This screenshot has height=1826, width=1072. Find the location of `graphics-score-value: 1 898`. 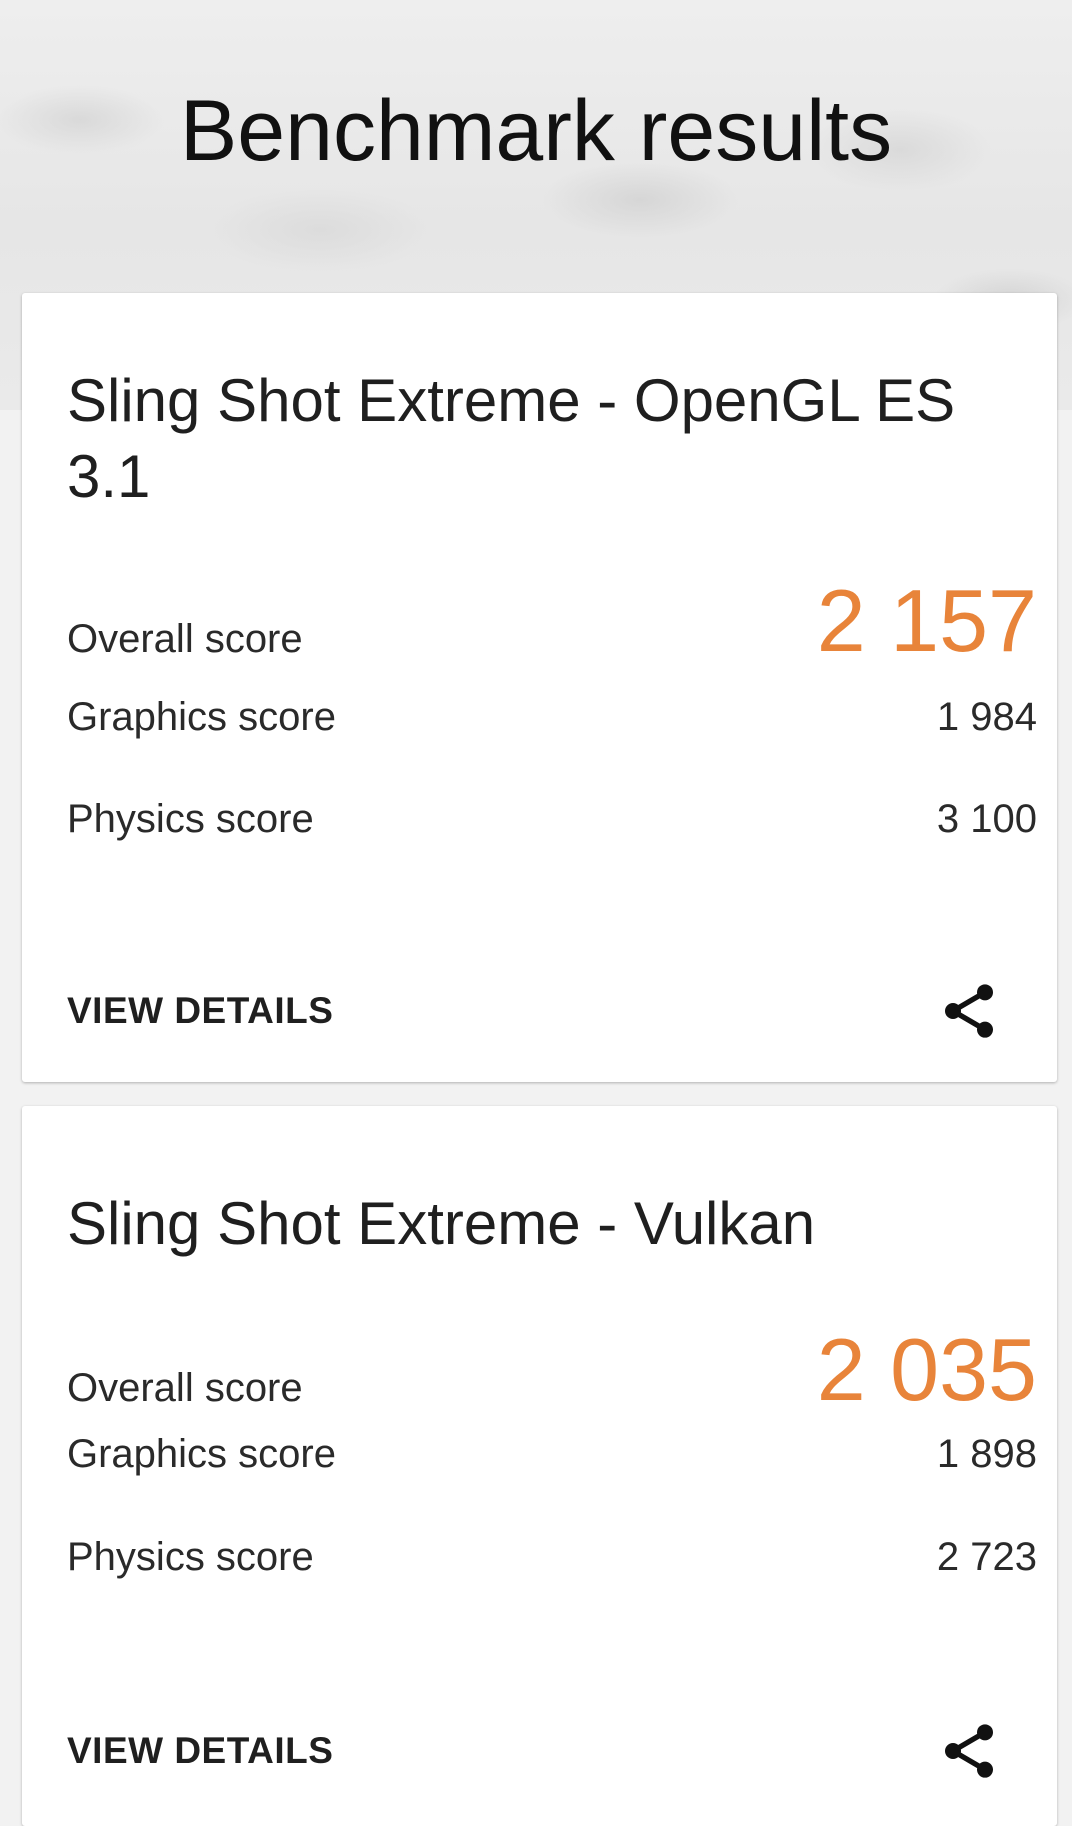

graphics-score-value: 1 898 is located at coordinates (986, 1454).